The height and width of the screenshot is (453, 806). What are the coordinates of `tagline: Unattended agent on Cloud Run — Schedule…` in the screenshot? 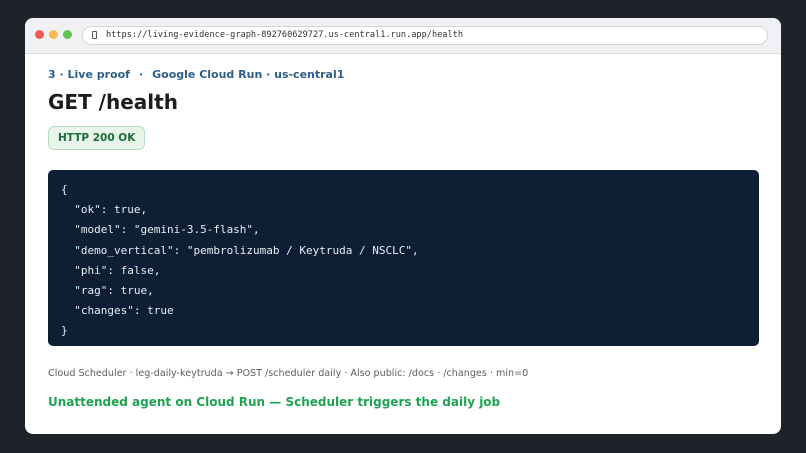 It's located at (274, 402).